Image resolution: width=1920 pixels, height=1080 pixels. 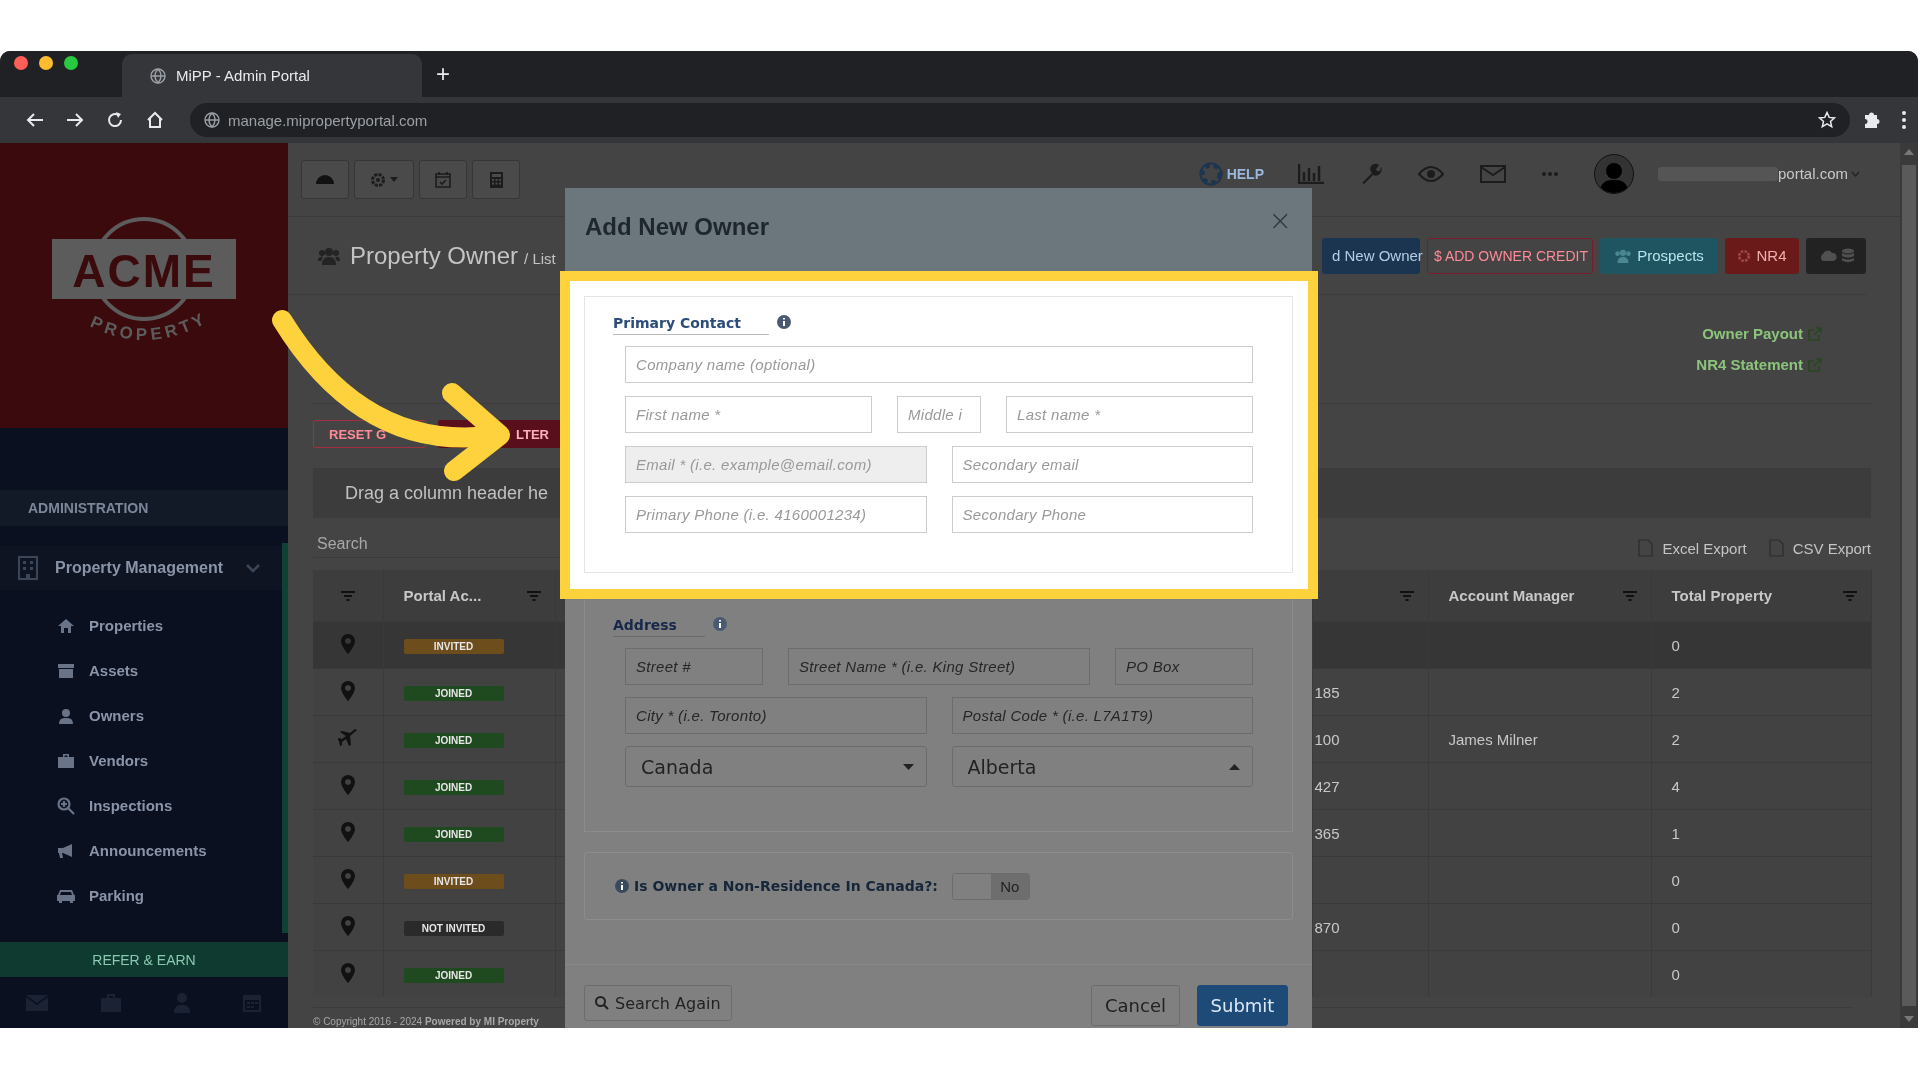 I want to click on scroll-down-icon, so click(x=1909, y=1019).